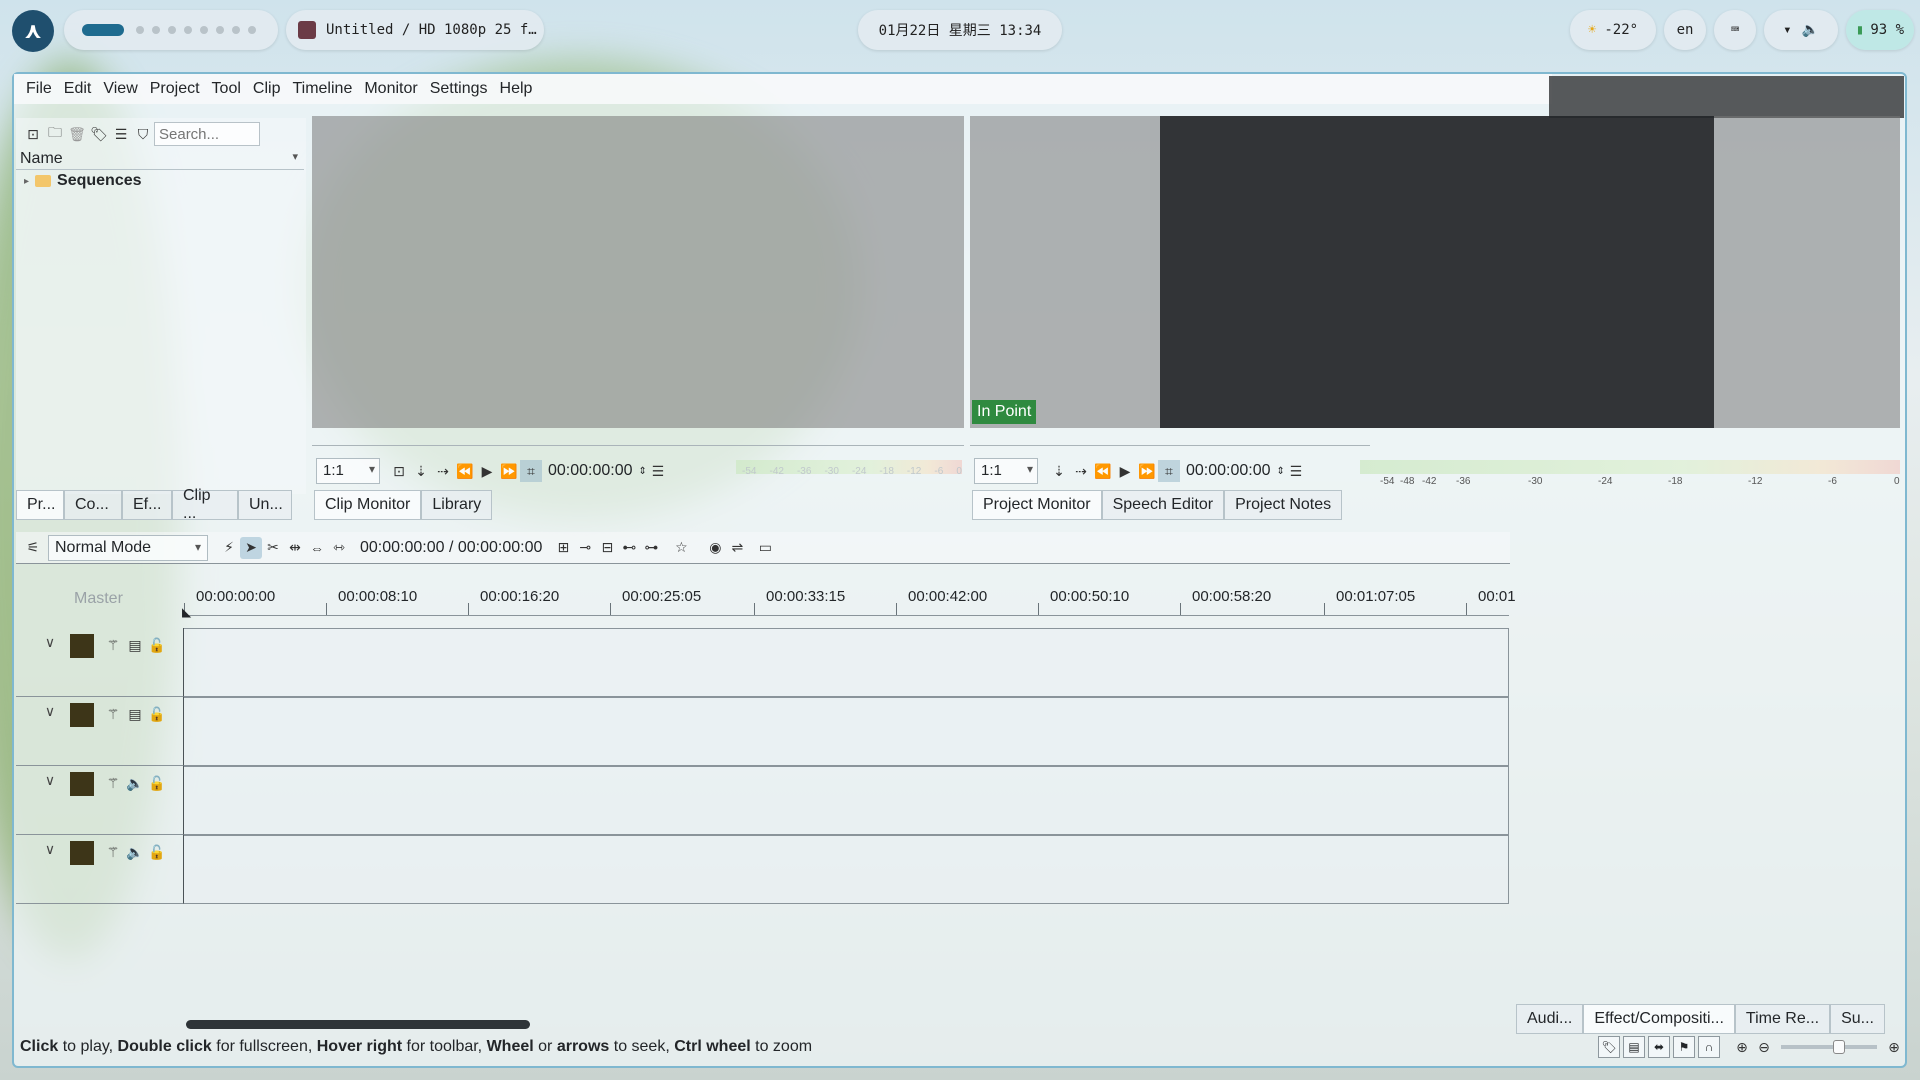  What do you see at coordinates (1037, 505) in the screenshot?
I see `tab-project-monitor: Project Monitor` at bounding box center [1037, 505].